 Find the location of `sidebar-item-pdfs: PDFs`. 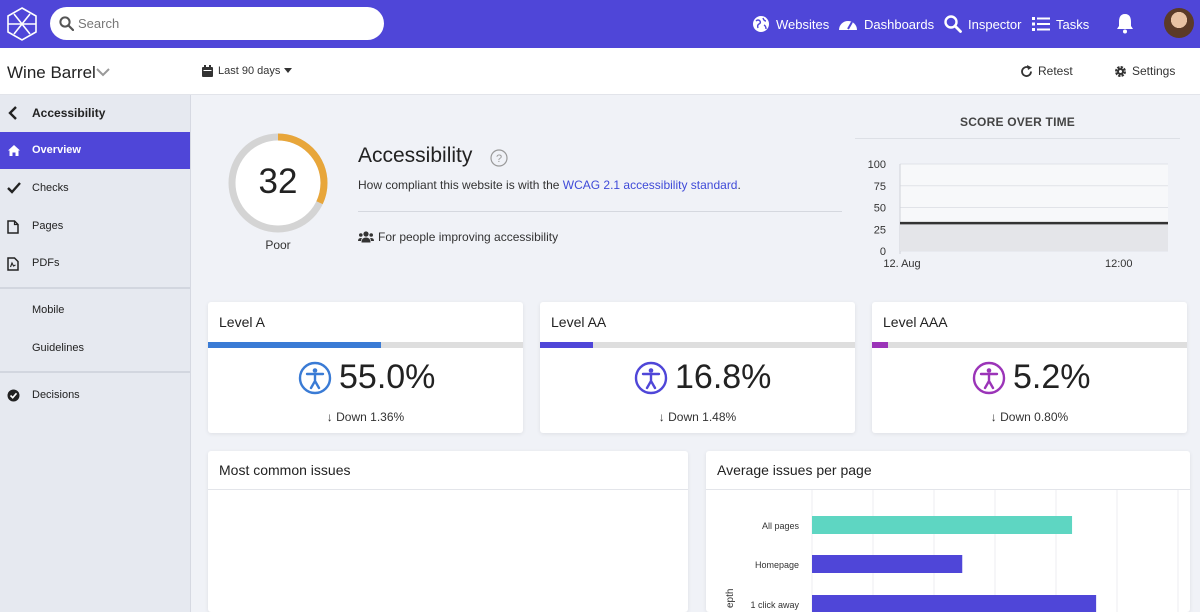

sidebar-item-pdfs: PDFs is located at coordinates (95, 263).